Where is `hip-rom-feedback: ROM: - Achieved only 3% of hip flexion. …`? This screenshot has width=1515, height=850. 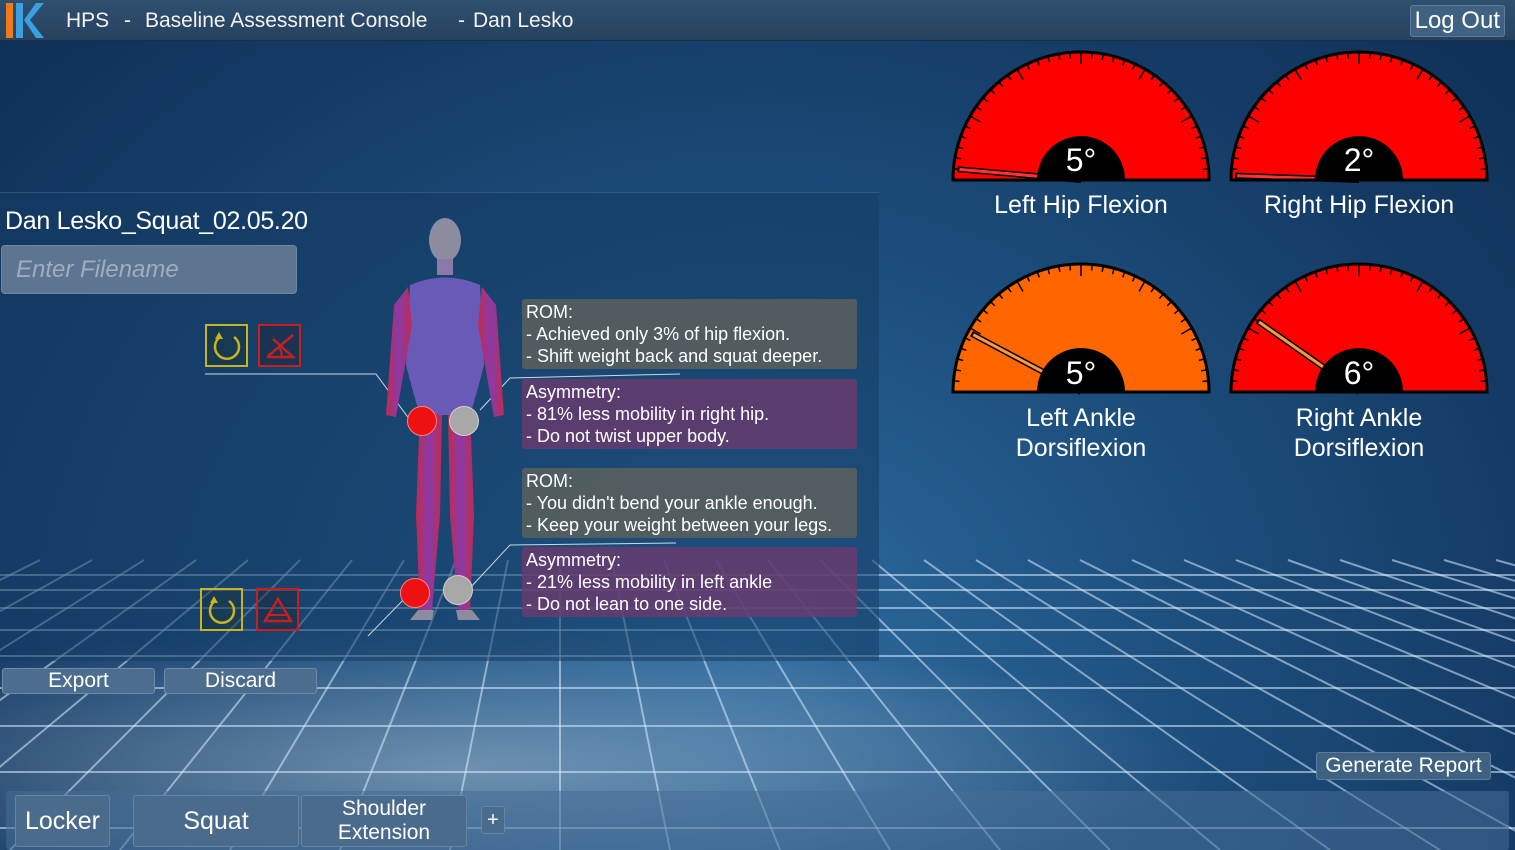 hip-rom-feedback: ROM: - Achieved only 3% of hip flexion. … is located at coordinates (689, 334).